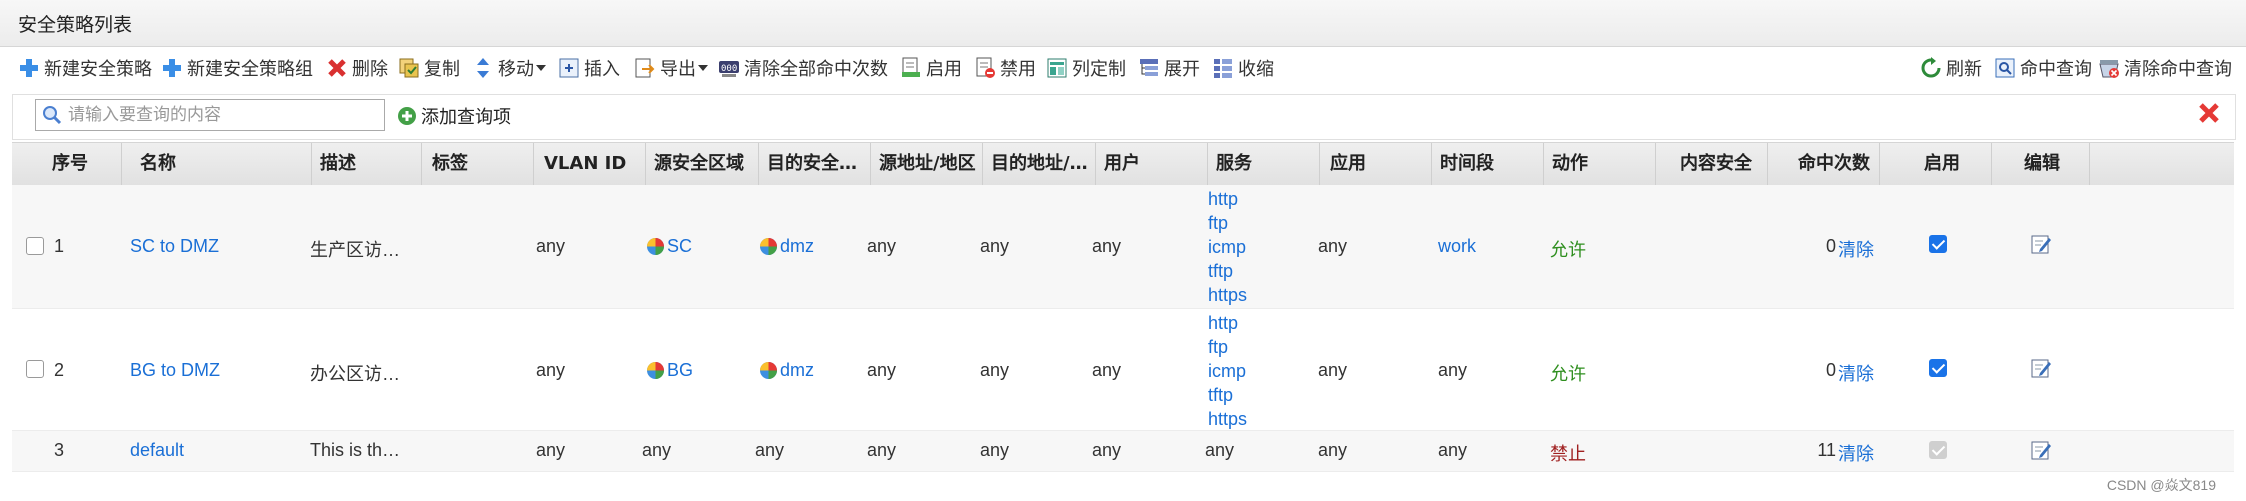  I want to click on enable-button: 启用, so click(931, 68).